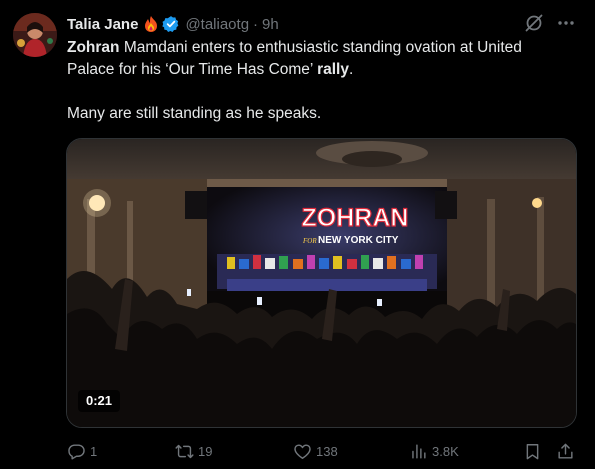 Image resolution: width=595 pixels, height=469 pixels. I want to click on video-sign-city: NEW YORK CITY, so click(358, 240).